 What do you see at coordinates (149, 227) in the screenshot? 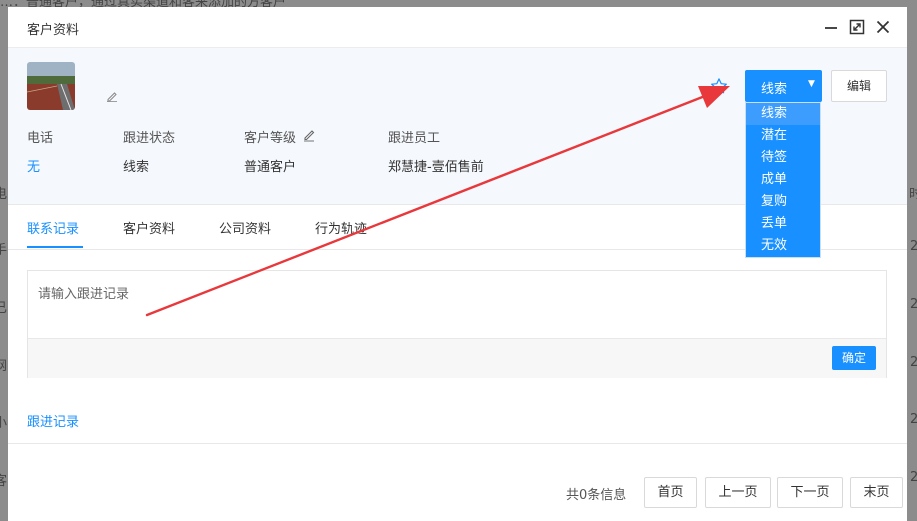
I see `tab-customer-info: 客户资料` at bounding box center [149, 227].